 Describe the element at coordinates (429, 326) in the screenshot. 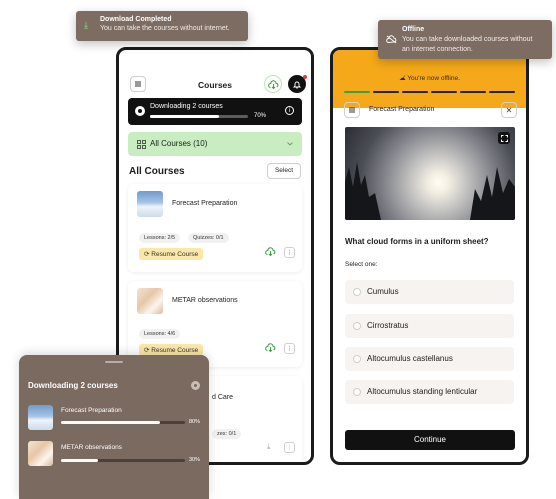

I see `answer-option: Cirrostratus` at that location.